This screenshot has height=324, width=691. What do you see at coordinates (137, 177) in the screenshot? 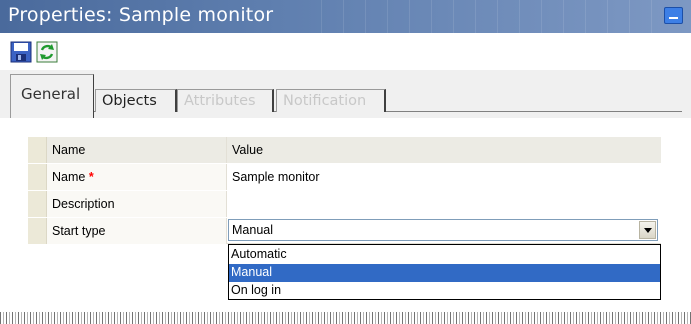
I see `property-name-cell: Name *` at bounding box center [137, 177].